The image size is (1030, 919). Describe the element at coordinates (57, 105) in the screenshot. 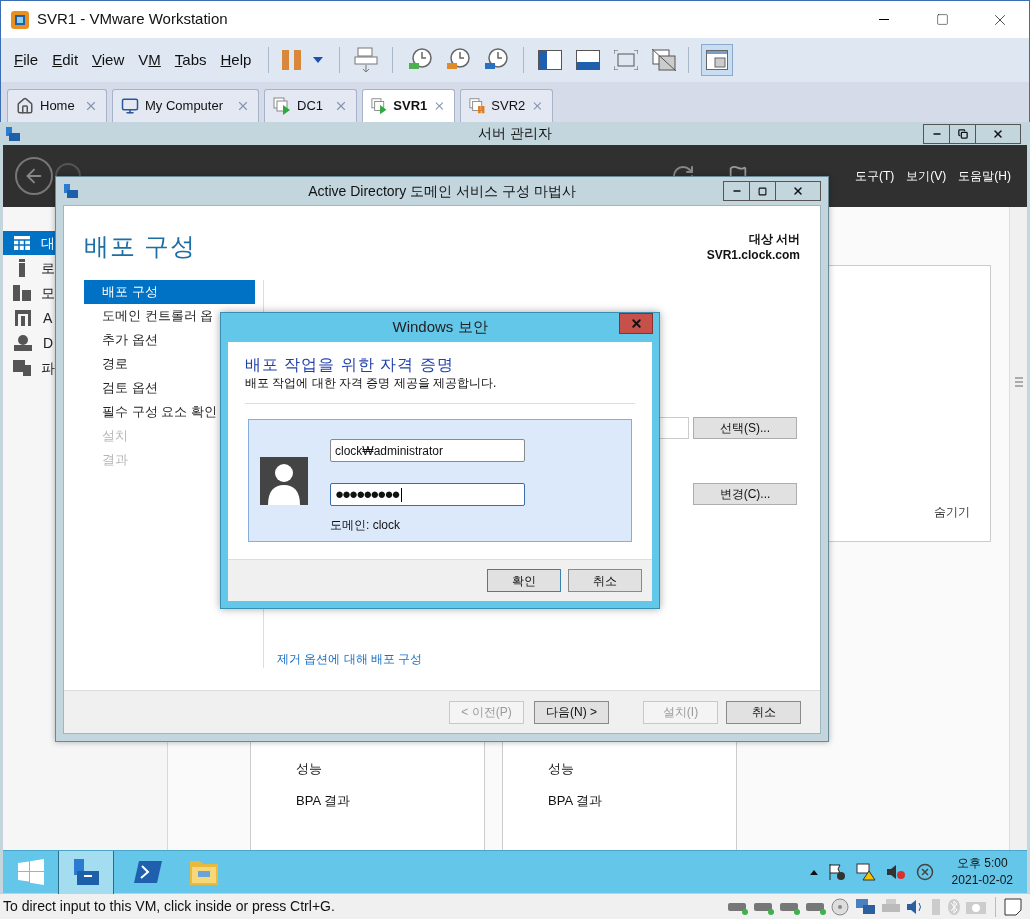

I see `tab: Home` at that location.